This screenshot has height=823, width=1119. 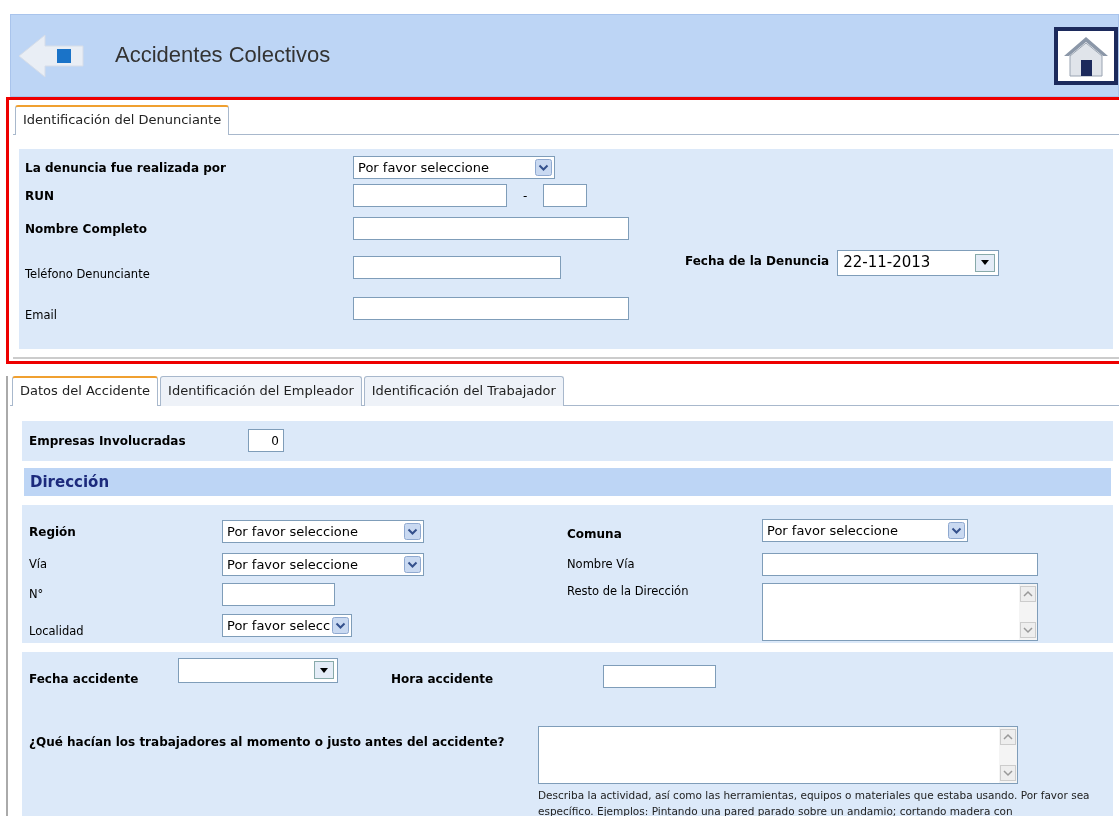 What do you see at coordinates (918, 262) in the screenshot?
I see `date-picker: 22-11-2013` at bounding box center [918, 262].